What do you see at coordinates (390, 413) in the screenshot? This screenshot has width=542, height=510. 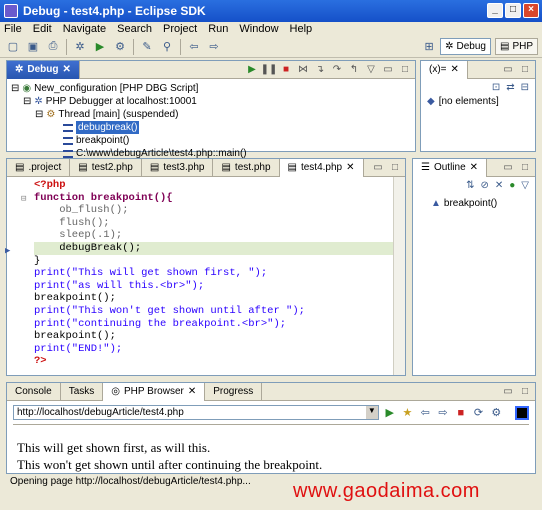 I see `go-icon: ▶` at bounding box center [390, 413].